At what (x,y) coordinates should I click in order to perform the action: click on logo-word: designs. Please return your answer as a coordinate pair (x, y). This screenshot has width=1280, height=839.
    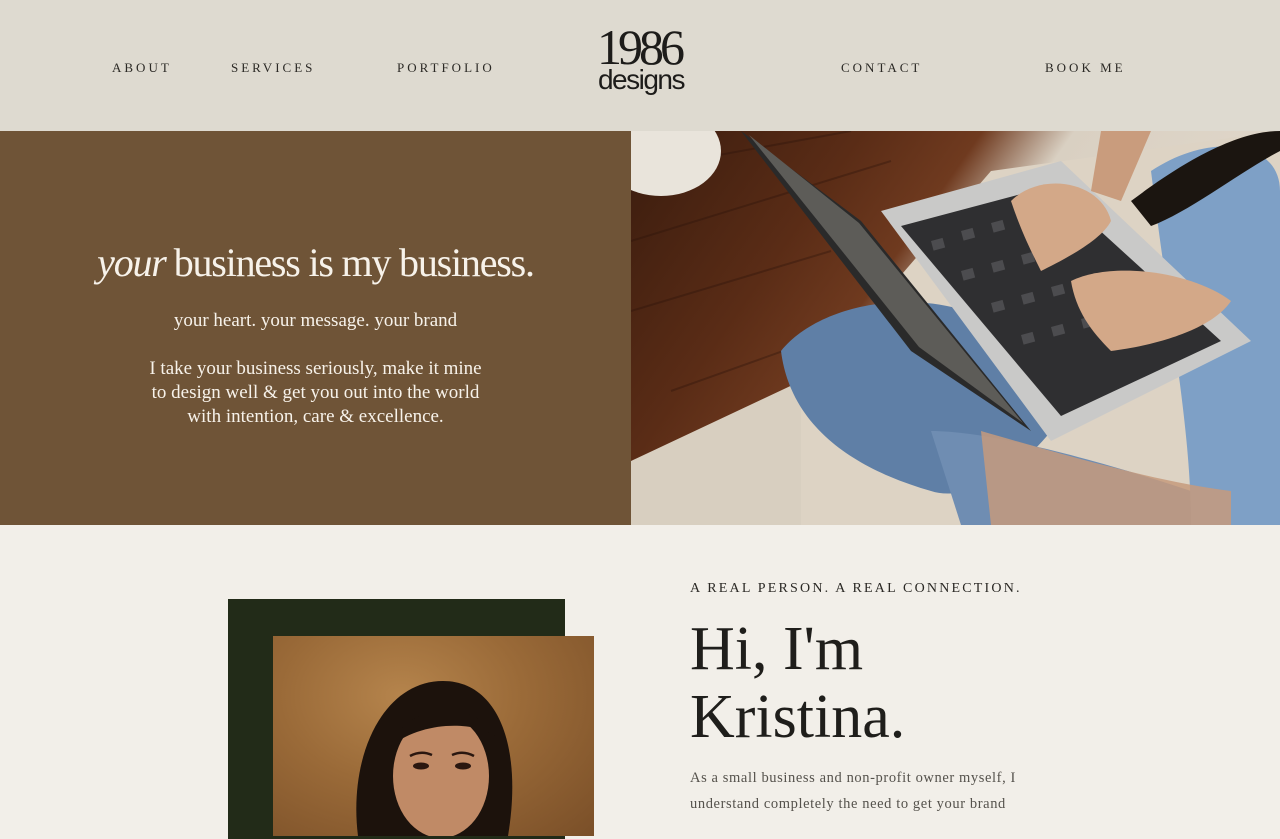
    Looking at the image, I should click on (641, 79).